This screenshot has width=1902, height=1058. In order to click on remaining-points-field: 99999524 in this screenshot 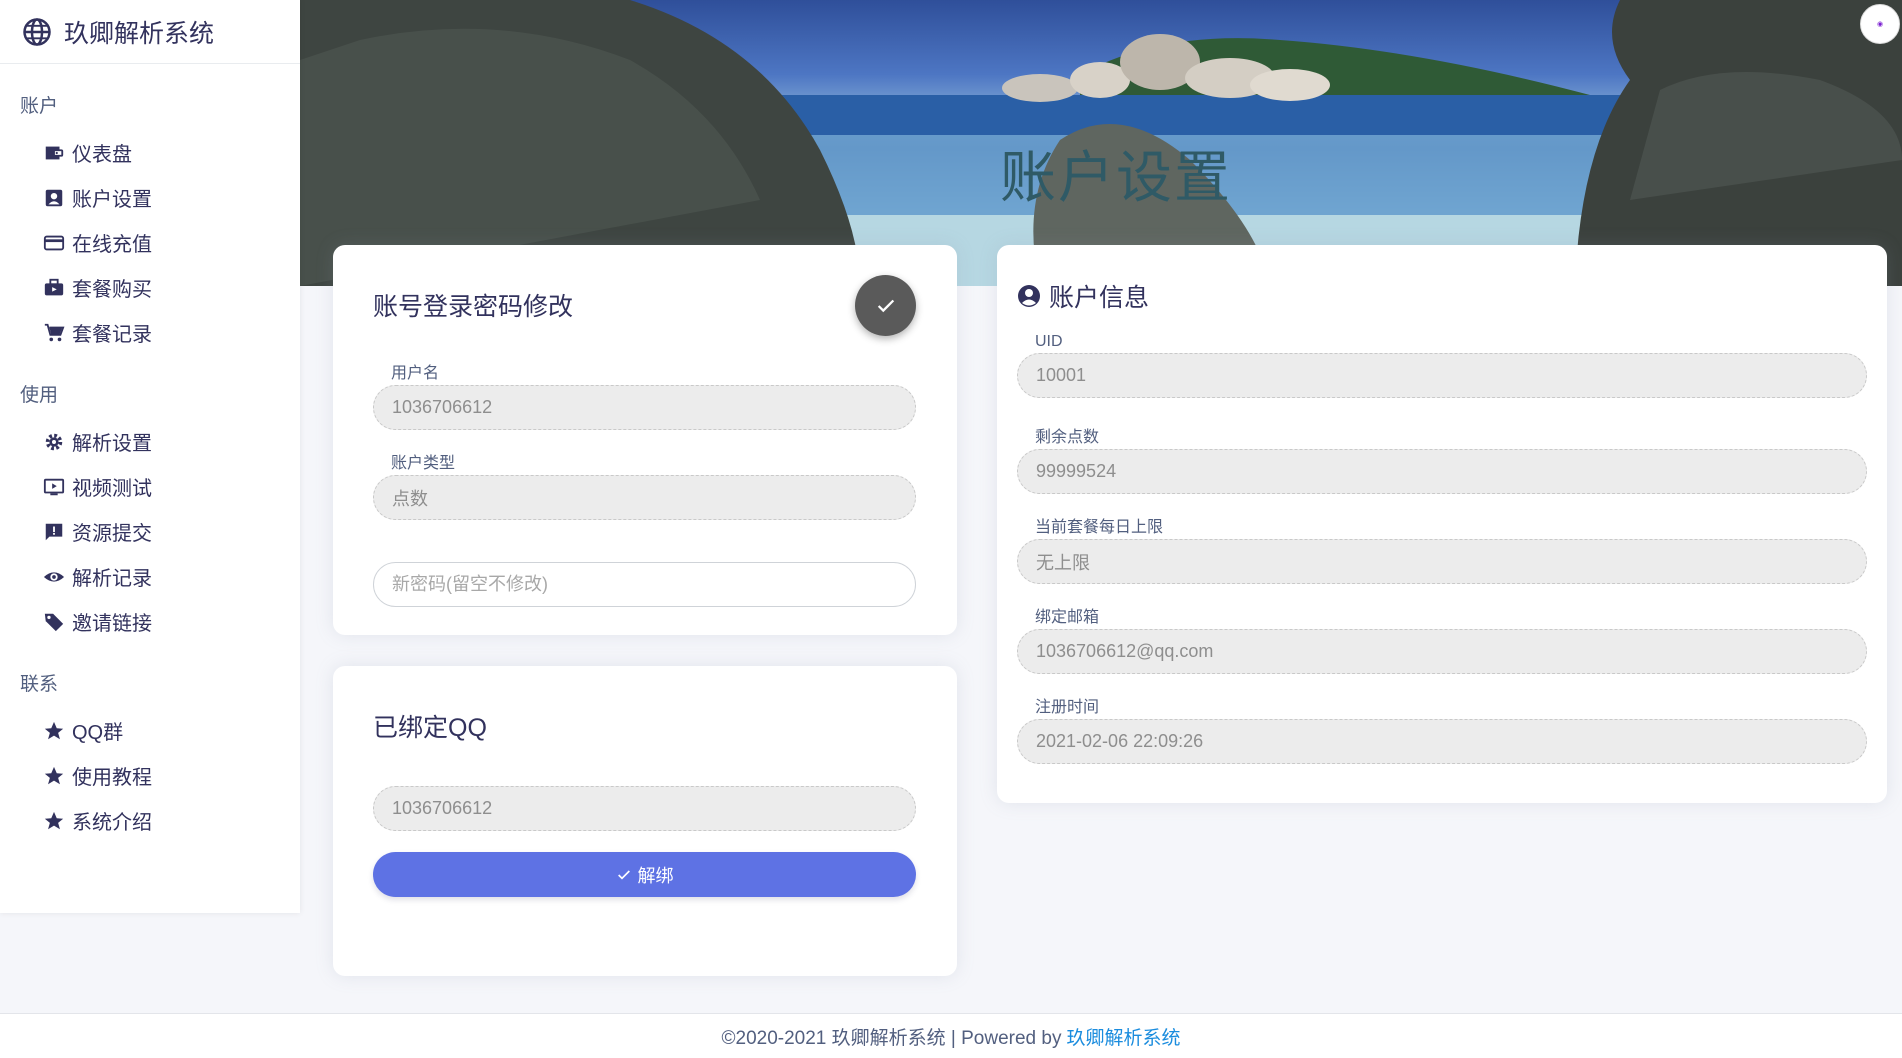, I will do `click(1442, 471)`.